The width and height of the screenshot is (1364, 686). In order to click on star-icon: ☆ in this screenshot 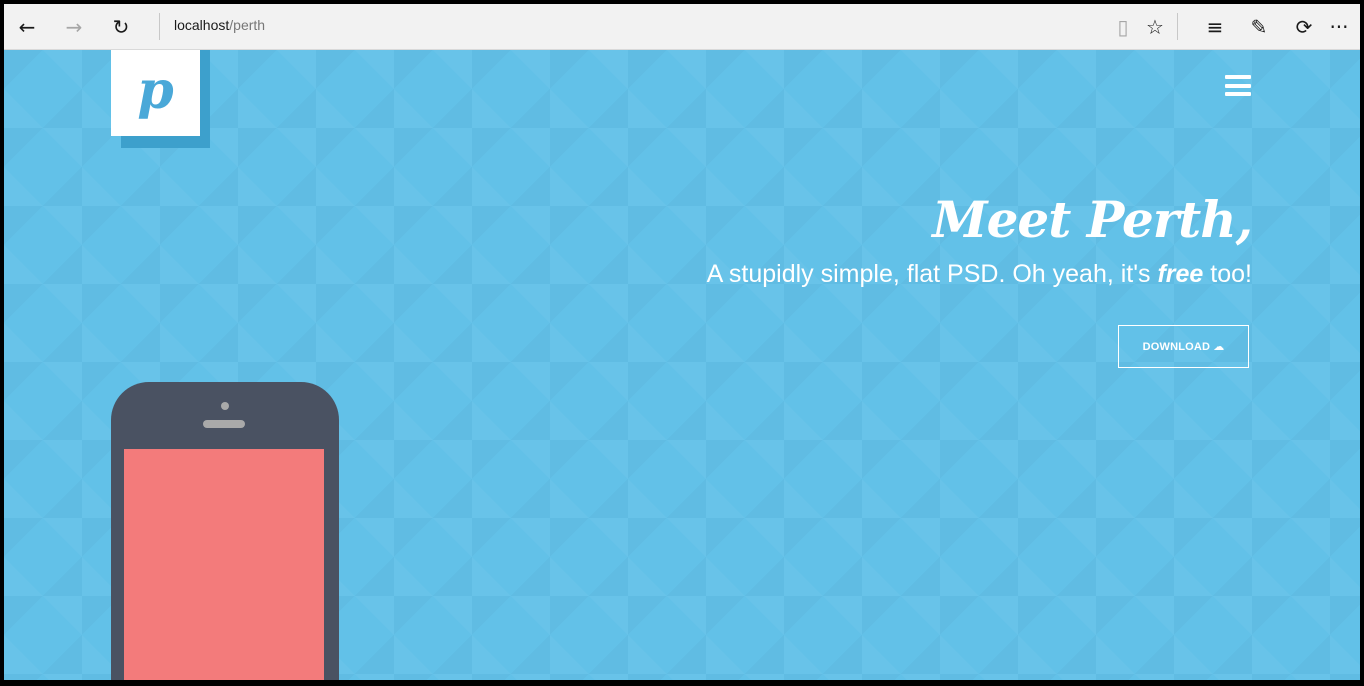, I will do `click(1155, 27)`.